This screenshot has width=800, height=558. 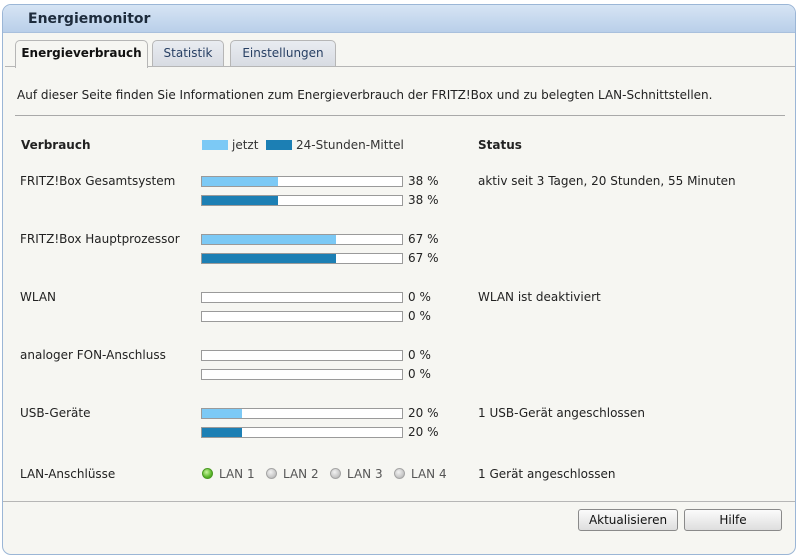 What do you see at coordinates (539, 297) in the screenshot?
I see `status-wlan: WLAN ist deaktiviert` at bounding box center [539, 297].